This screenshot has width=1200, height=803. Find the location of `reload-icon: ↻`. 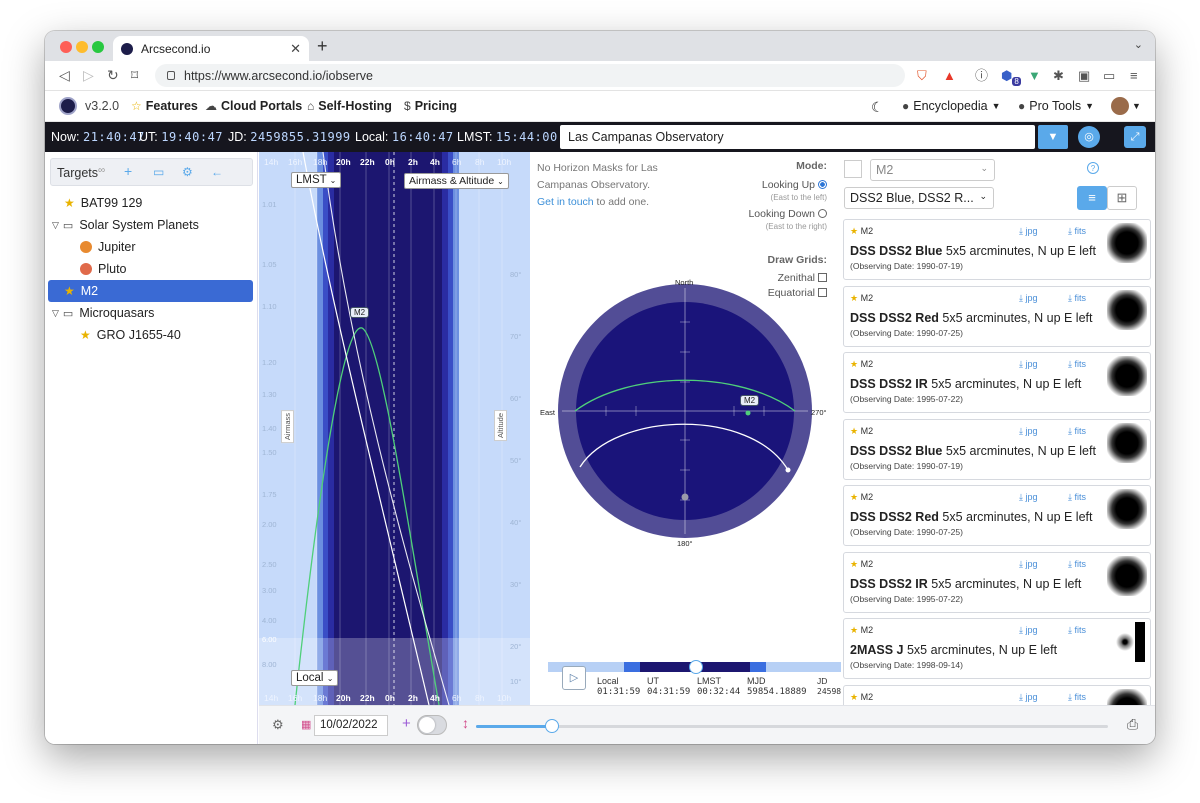

reload-icon: ↻ is located at coordinates (113, 75).